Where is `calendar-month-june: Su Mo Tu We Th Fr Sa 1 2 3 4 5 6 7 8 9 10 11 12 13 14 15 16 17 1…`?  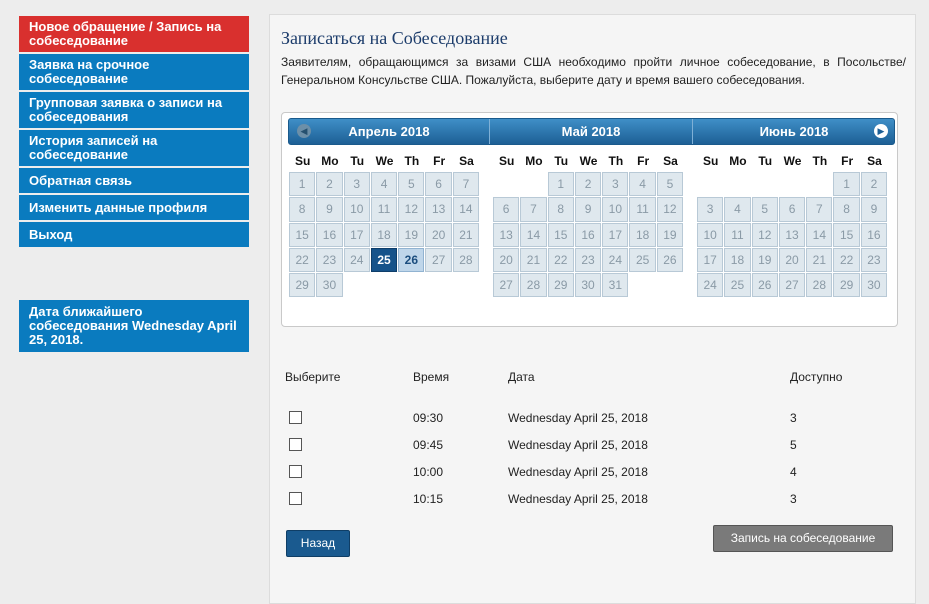
calendar-month-june: Su Mo Tu We Th Fr Sa 1 2 3 4 5 6 7 8 9 10 11 12 13 14 15 16 17 1… is located at coordinates (794, 224).